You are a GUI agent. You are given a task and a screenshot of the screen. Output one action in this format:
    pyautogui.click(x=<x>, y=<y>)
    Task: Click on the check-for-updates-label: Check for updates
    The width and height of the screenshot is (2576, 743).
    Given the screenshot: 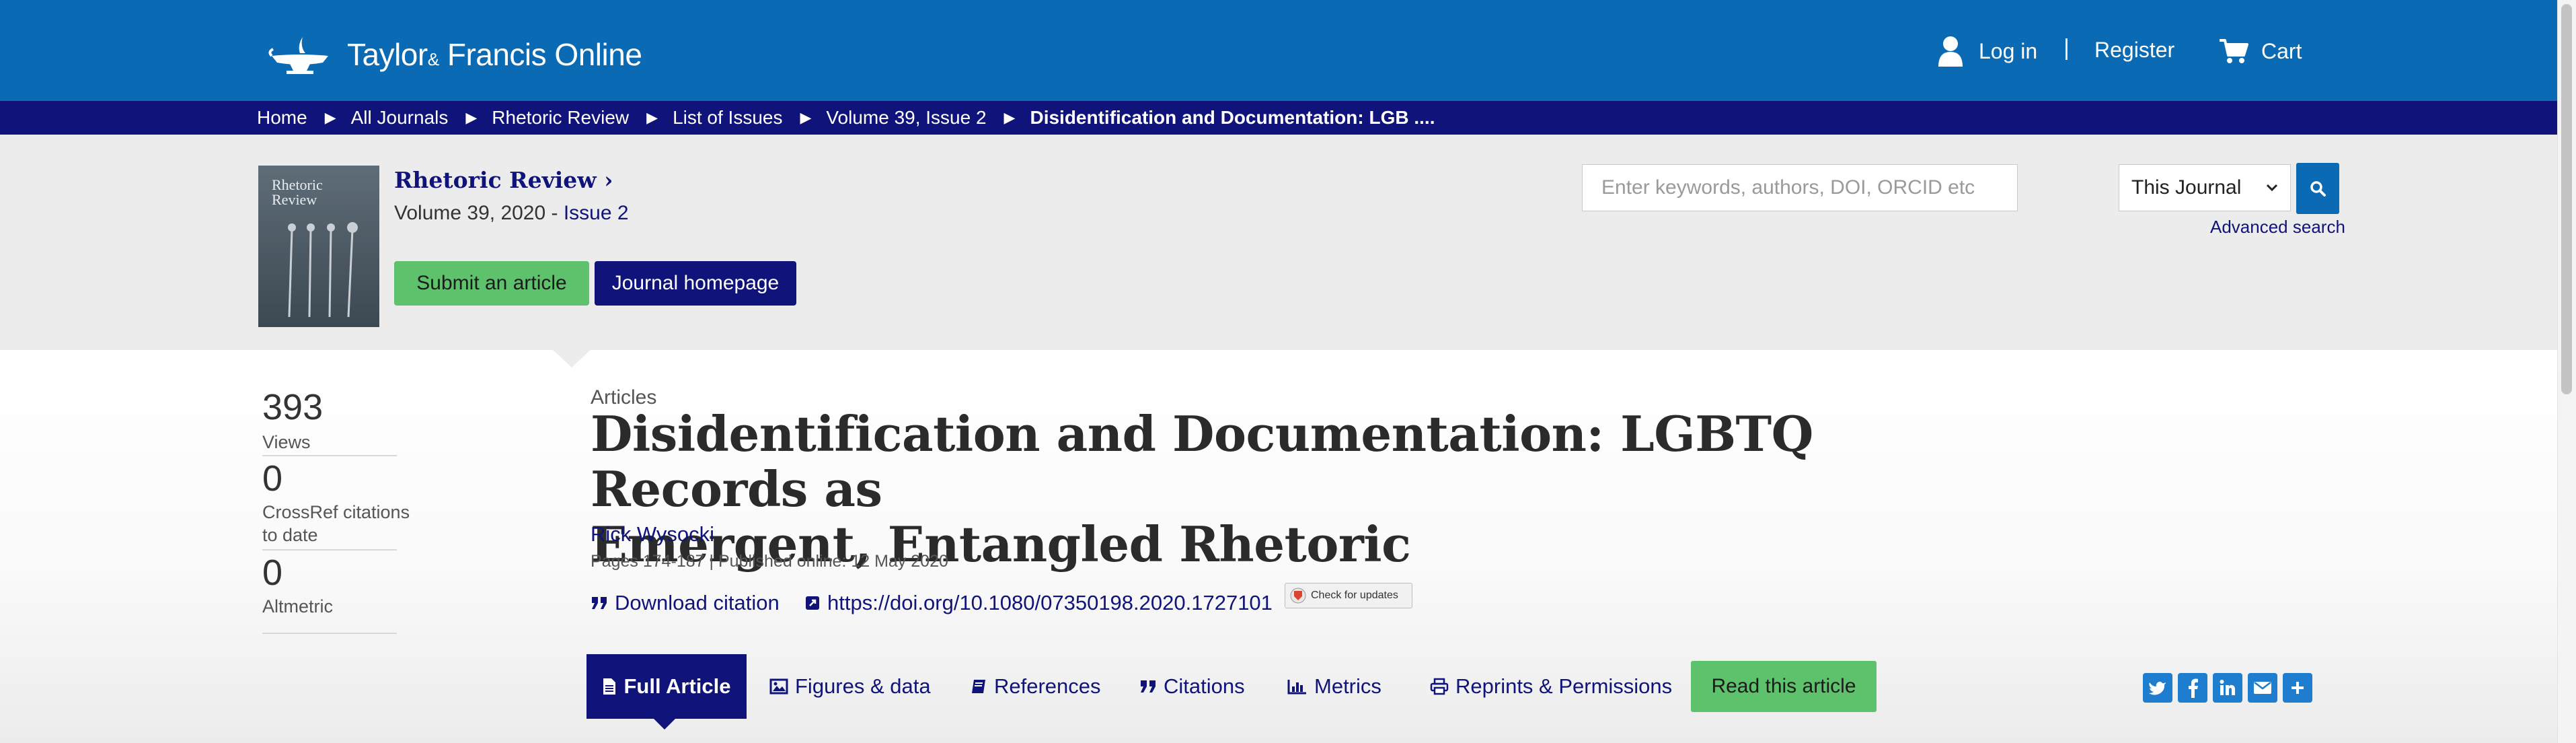 What is the action you would take?
    pyautogui.click(x=1354, y=596)
    